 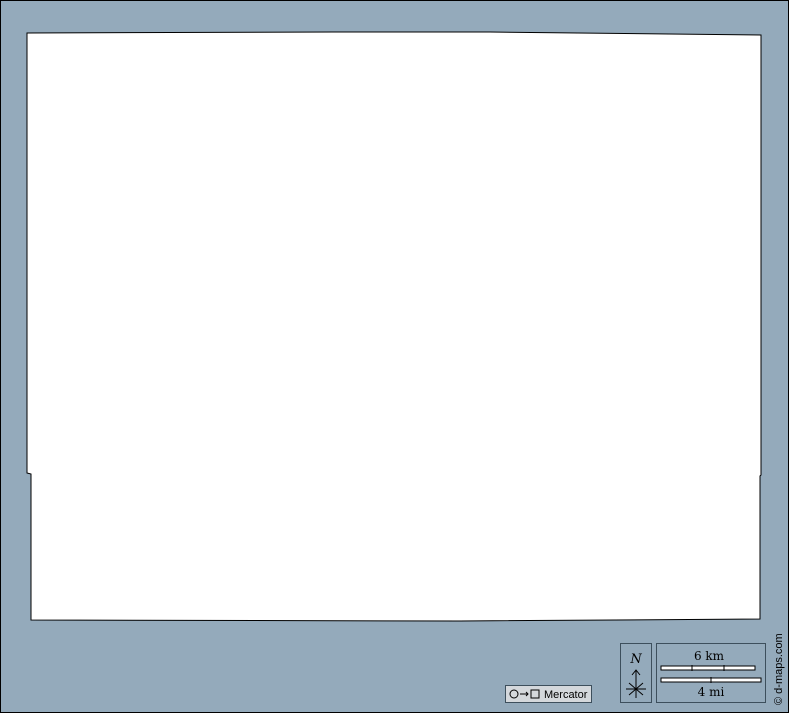 I want to click on north-label: N, so click(x=635, y=659).